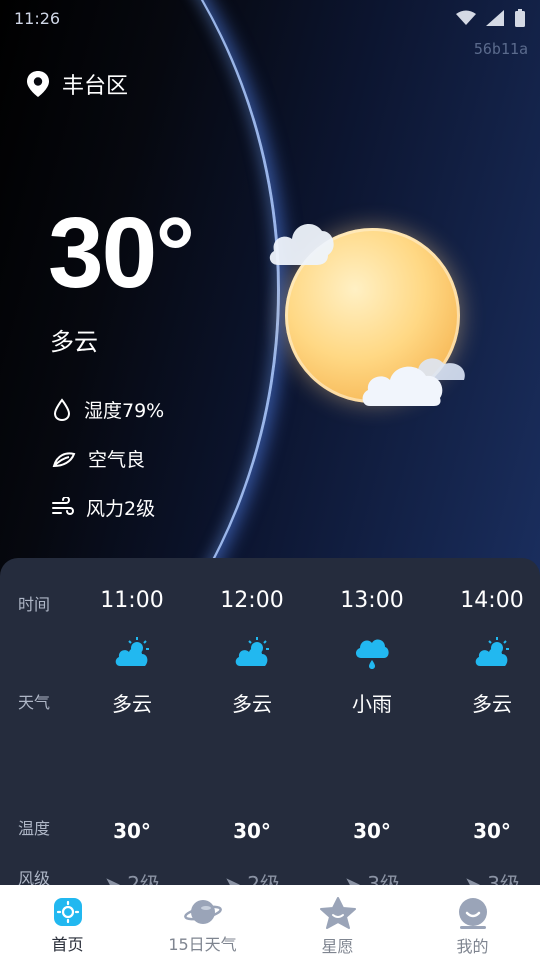 This screenshot has height=960, width=540. I want to click on battery-icon, so click(520, 18).